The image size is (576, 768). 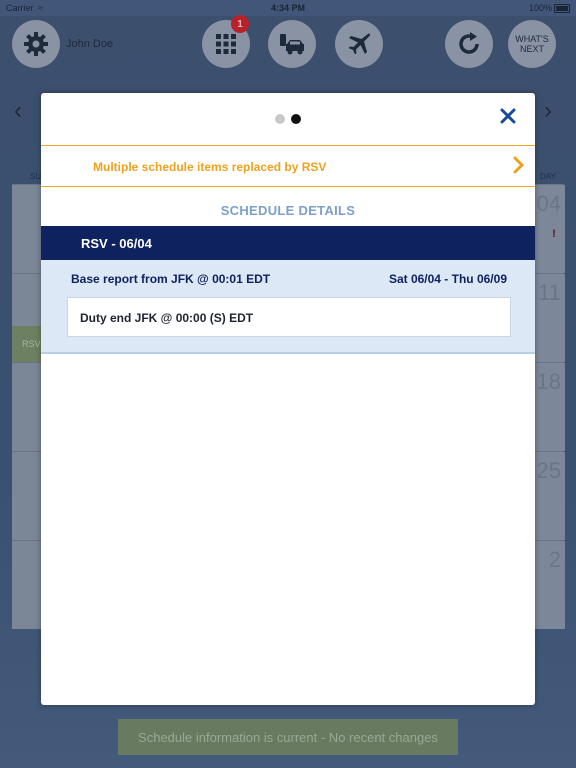 I want to click on close-icon, so click(x=508, y=116).